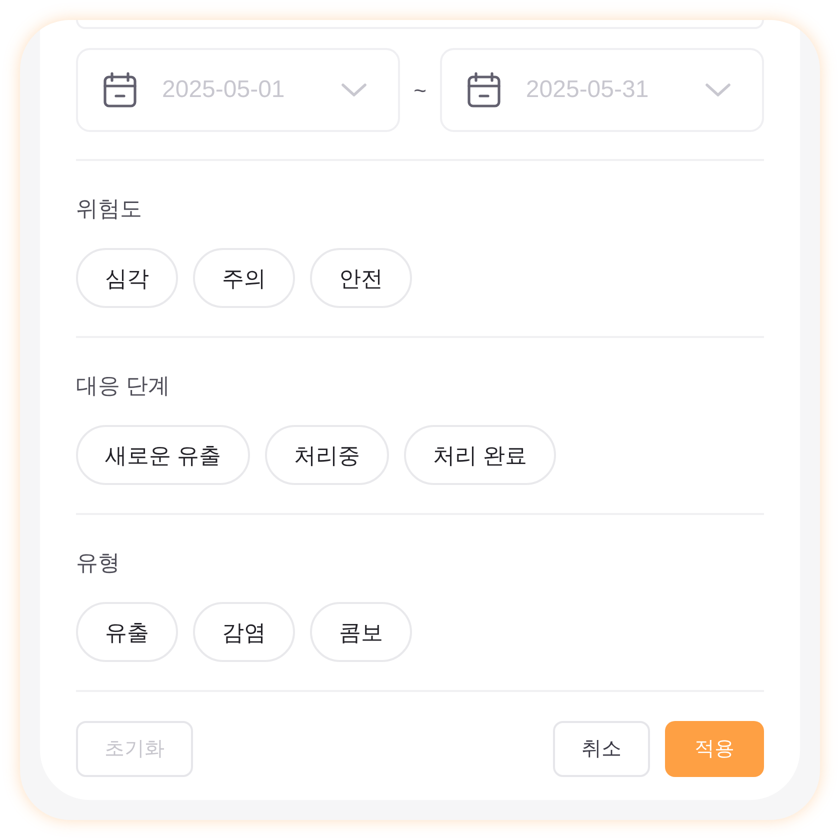 The image size is (840, 840). What do you see at coordinates (109, 209) in the screenshot?
I see `section-label: 위험도` at bounding box center [109, 209].